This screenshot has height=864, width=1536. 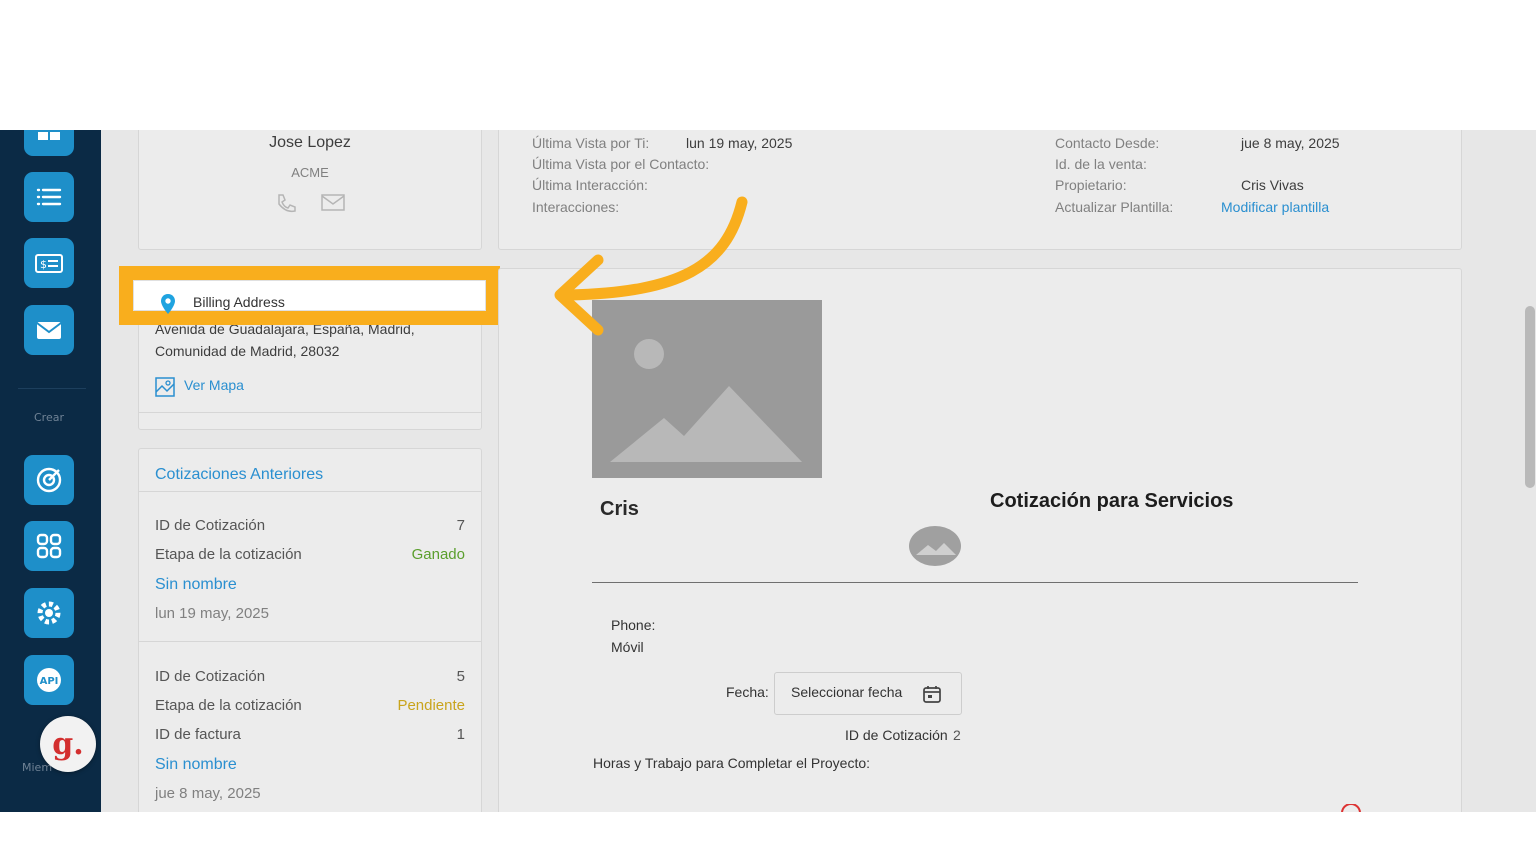 I want to click on sidebar-settings-button, so click(x=49, y=613).